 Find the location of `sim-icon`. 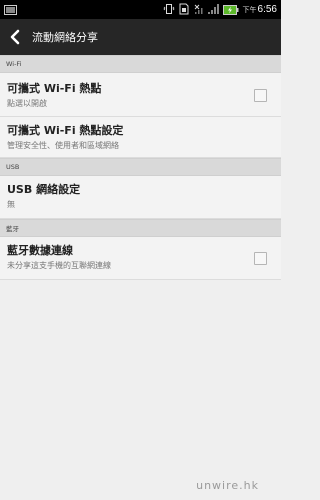

sim-icon is located at coordinates (184, 9).